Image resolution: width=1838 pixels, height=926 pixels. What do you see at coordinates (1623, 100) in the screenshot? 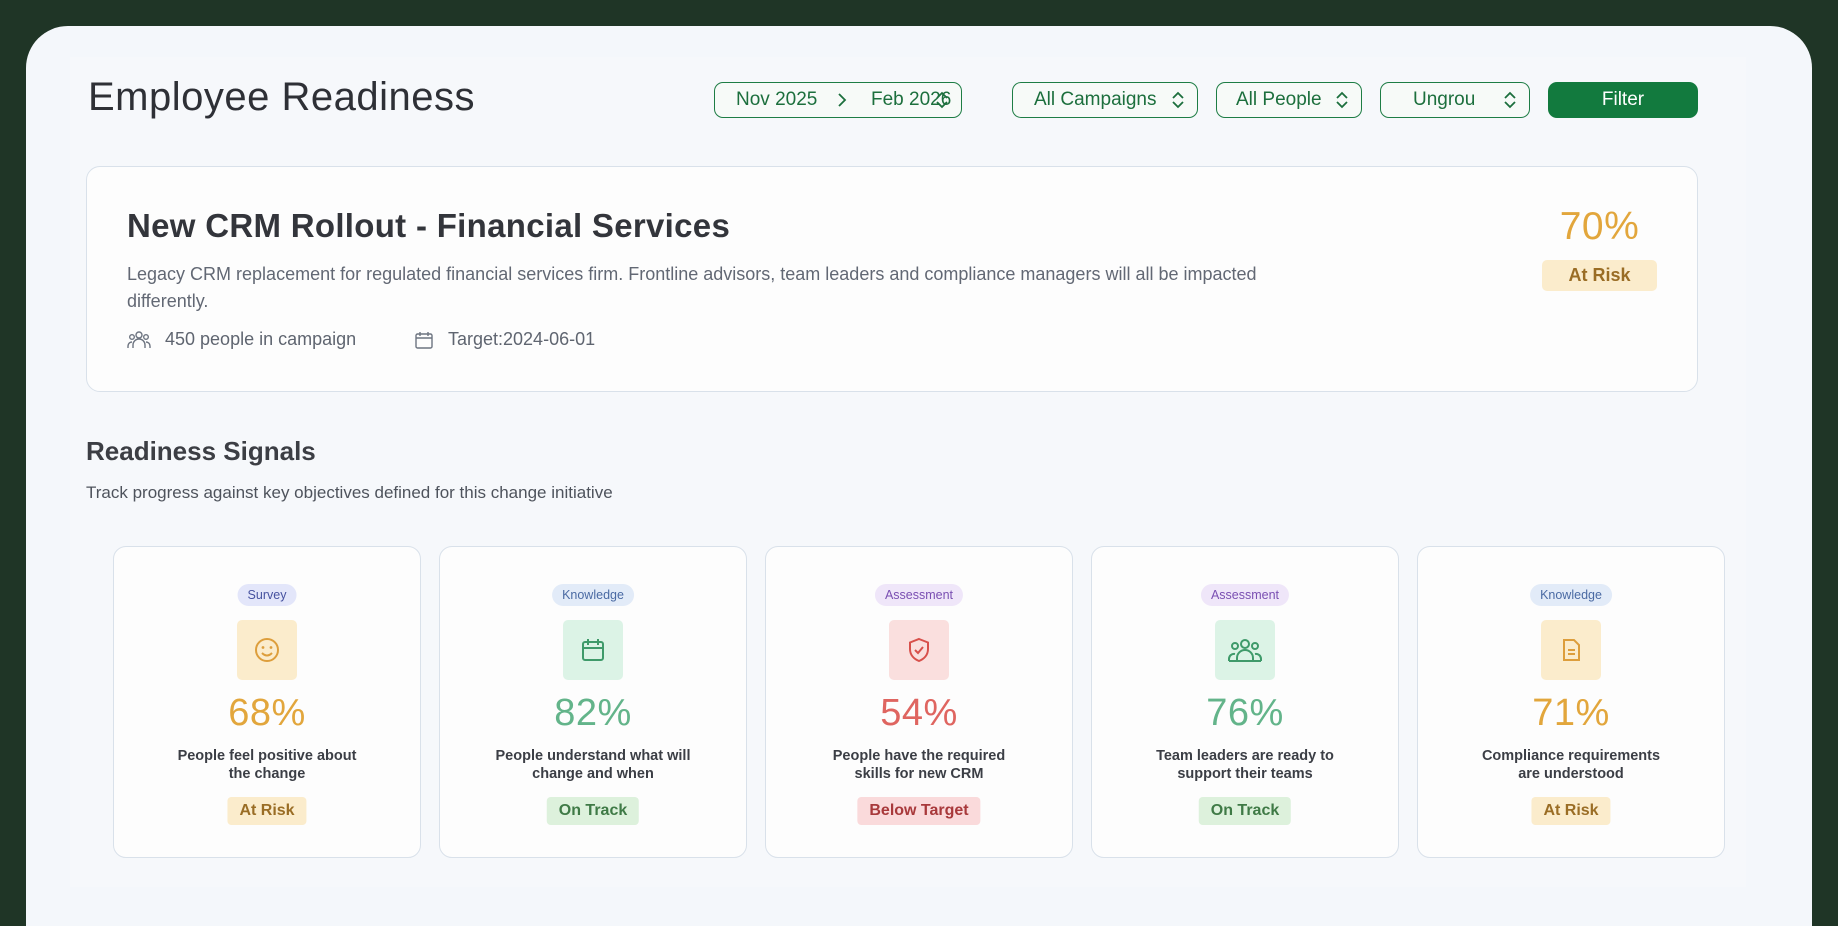
I see `filter-button: Filter` at bounding box center [1623, 100].